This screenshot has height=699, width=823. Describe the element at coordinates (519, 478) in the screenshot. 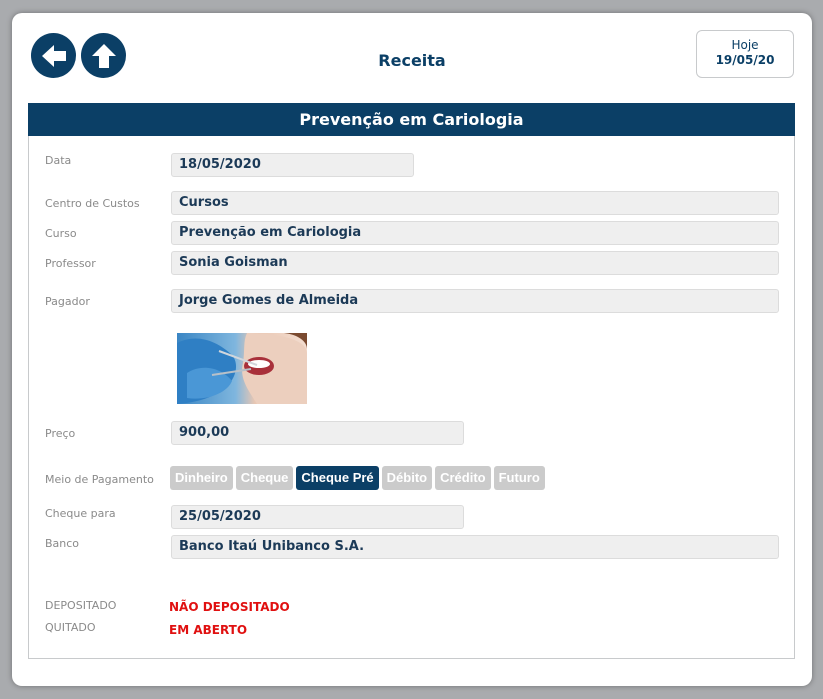

I see `payment-futuro-button: Futuro` at that location.